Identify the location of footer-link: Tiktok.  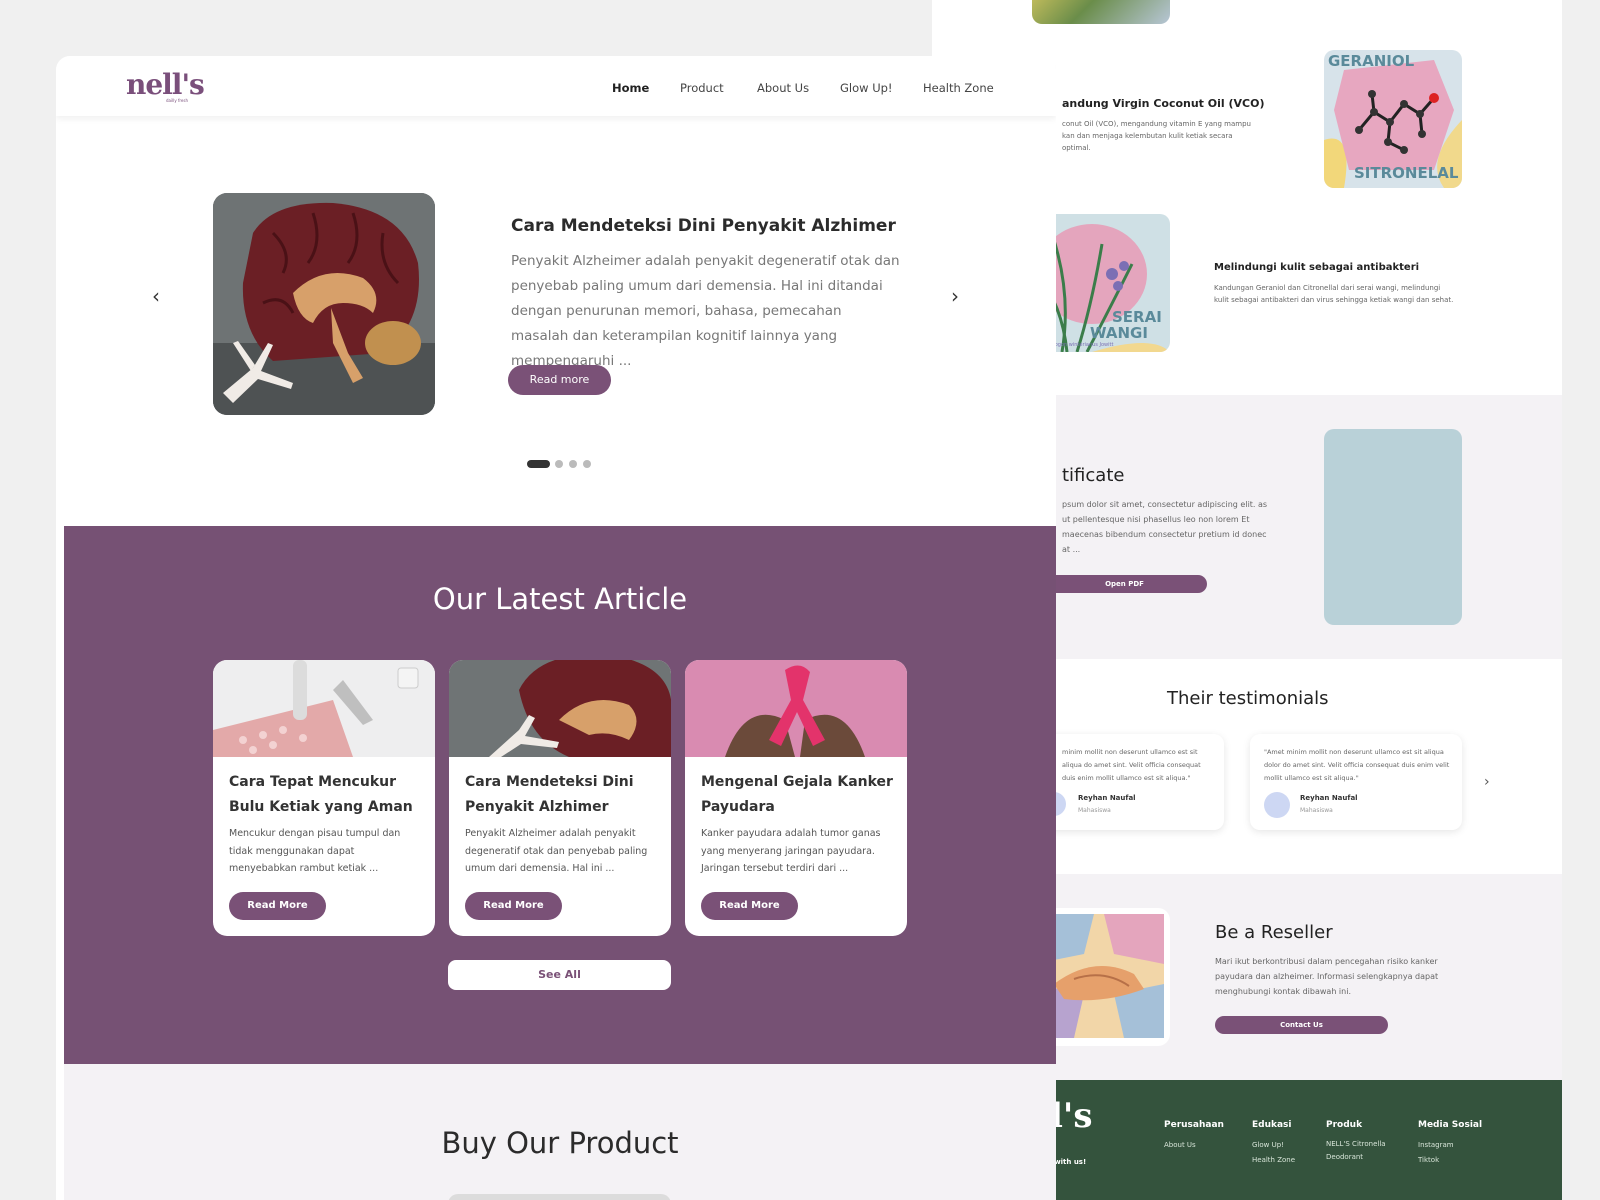
(1450, 1160).